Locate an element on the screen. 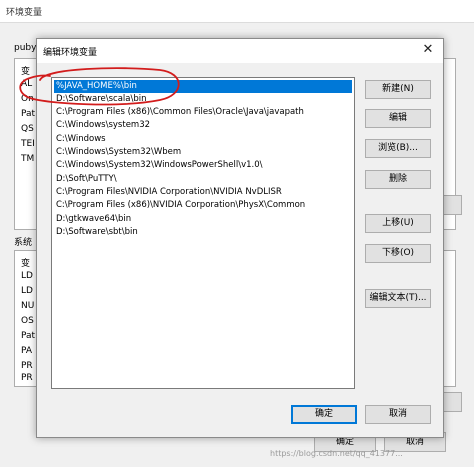  path-item: C:\Windows is located at coordinates (203, 139).